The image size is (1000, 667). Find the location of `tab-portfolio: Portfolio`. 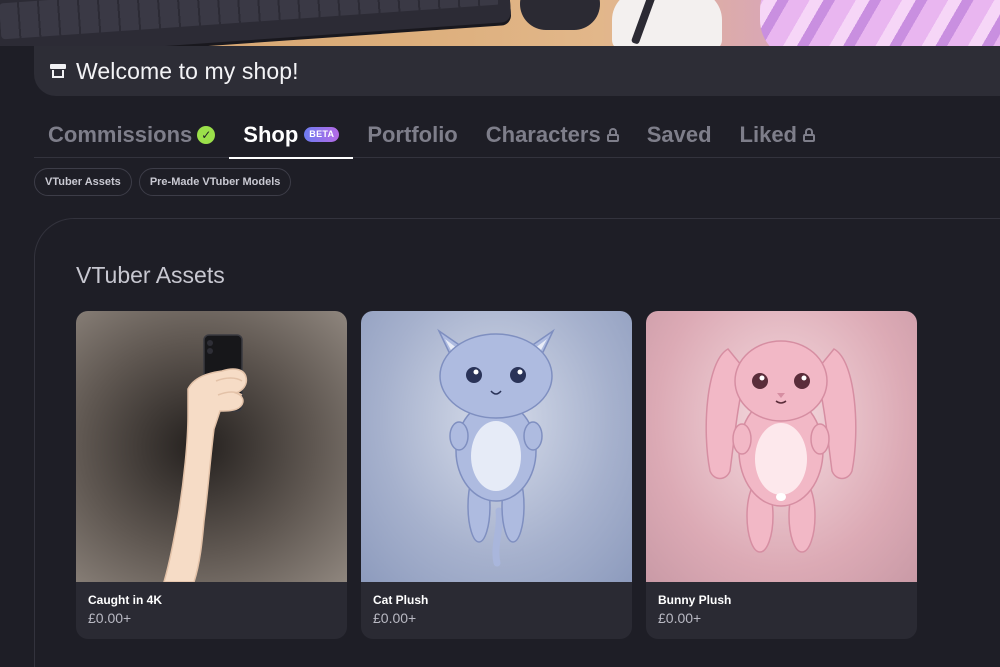

tab-portfolio: Portfolio is located at coordinates (412, 136).